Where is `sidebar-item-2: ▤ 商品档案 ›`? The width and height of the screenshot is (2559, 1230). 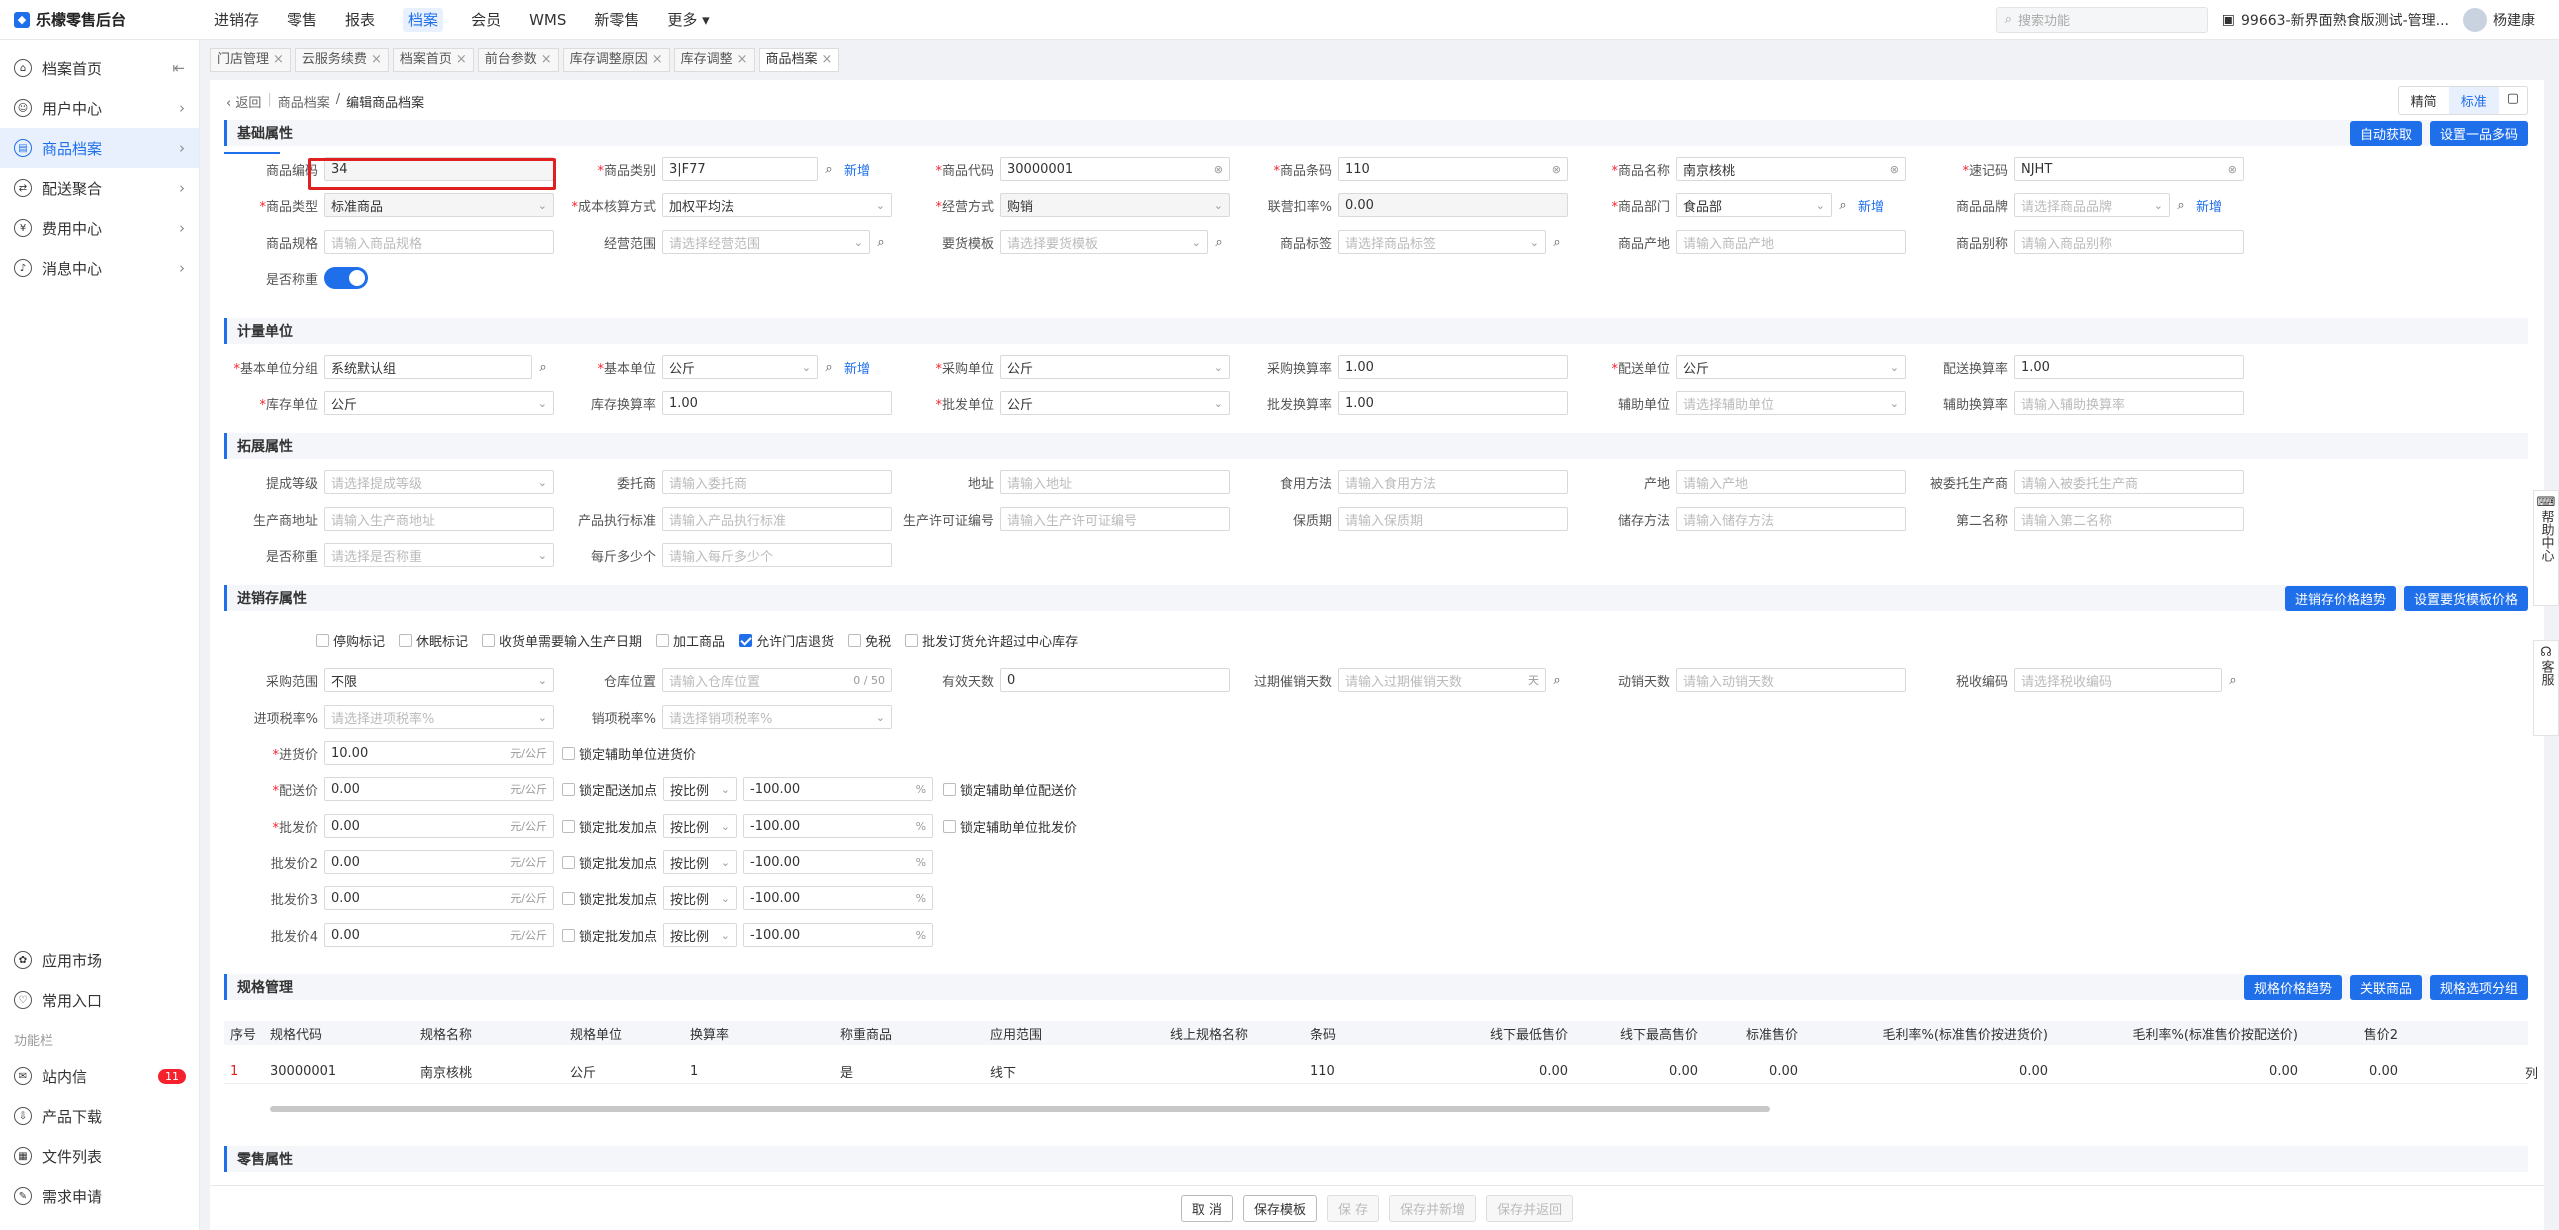 sidebar-item-2: ▤ 商品档案 › is located at coordinates (99, 148).